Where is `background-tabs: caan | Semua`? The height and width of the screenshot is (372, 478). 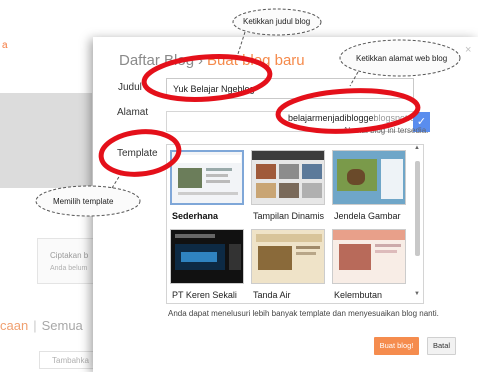 background-tabs: caan | Semua is located at coordinates (41, 325).